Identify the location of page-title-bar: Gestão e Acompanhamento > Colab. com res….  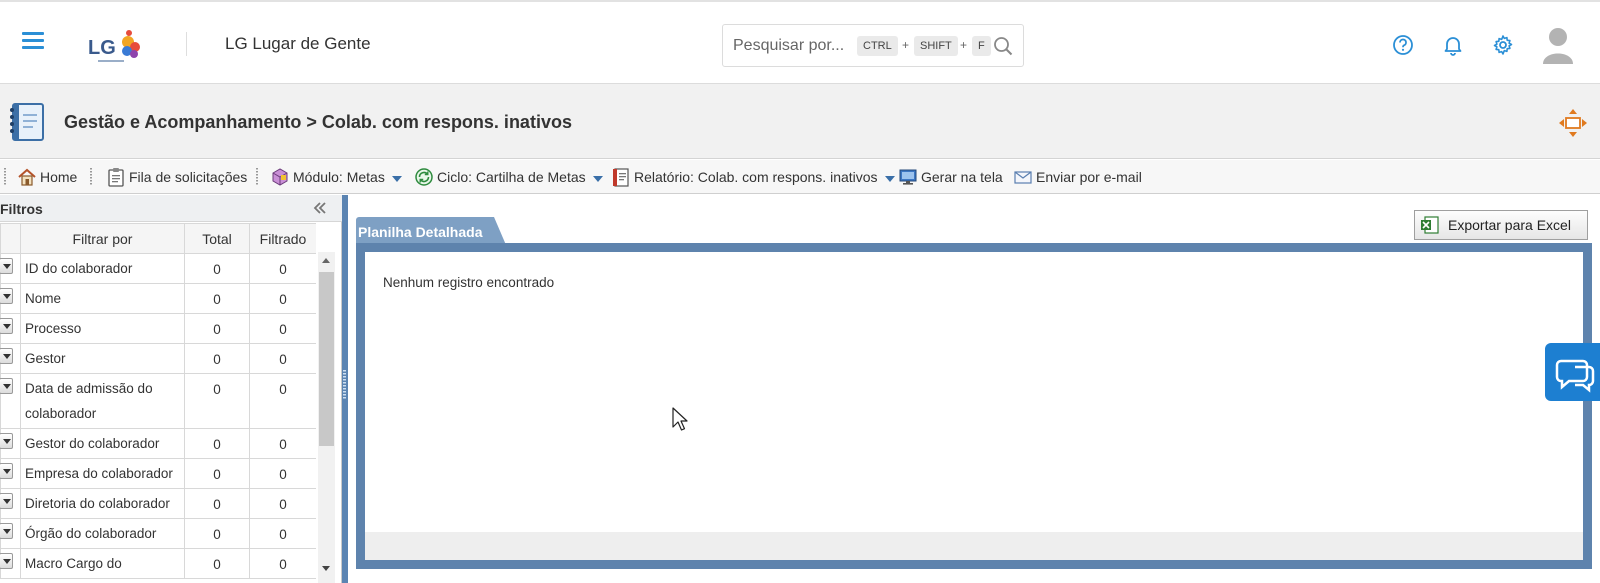
(800, 121).